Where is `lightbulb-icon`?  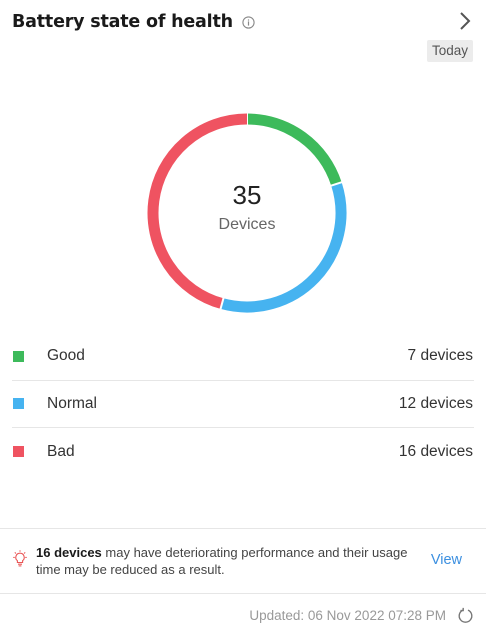
lightbulb-icon is located at coordinates (20, 559).